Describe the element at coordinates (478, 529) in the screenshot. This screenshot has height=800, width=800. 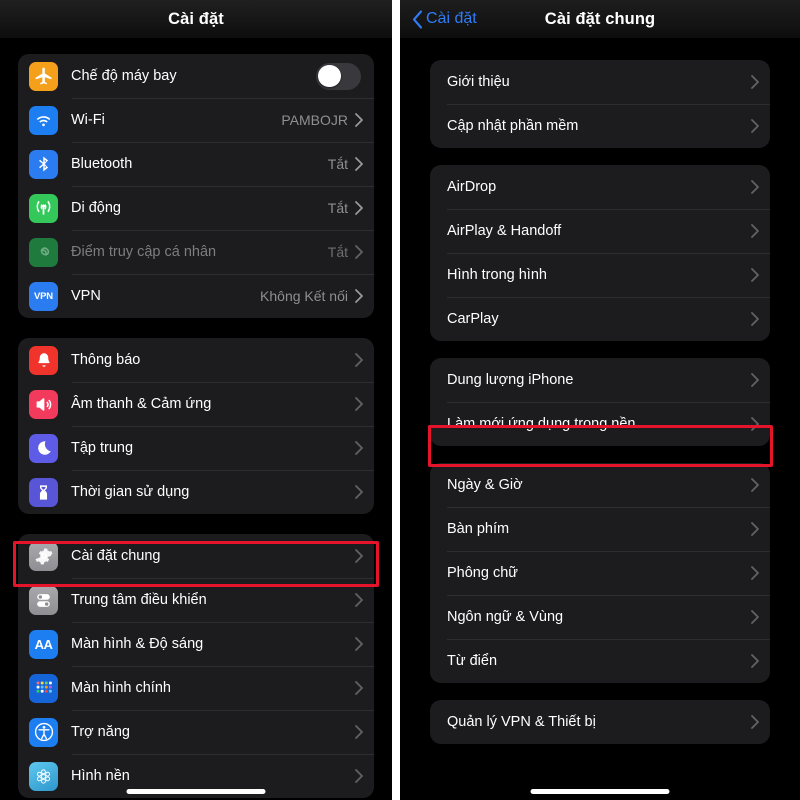
I see `row-label: Bàn phím` at that location.